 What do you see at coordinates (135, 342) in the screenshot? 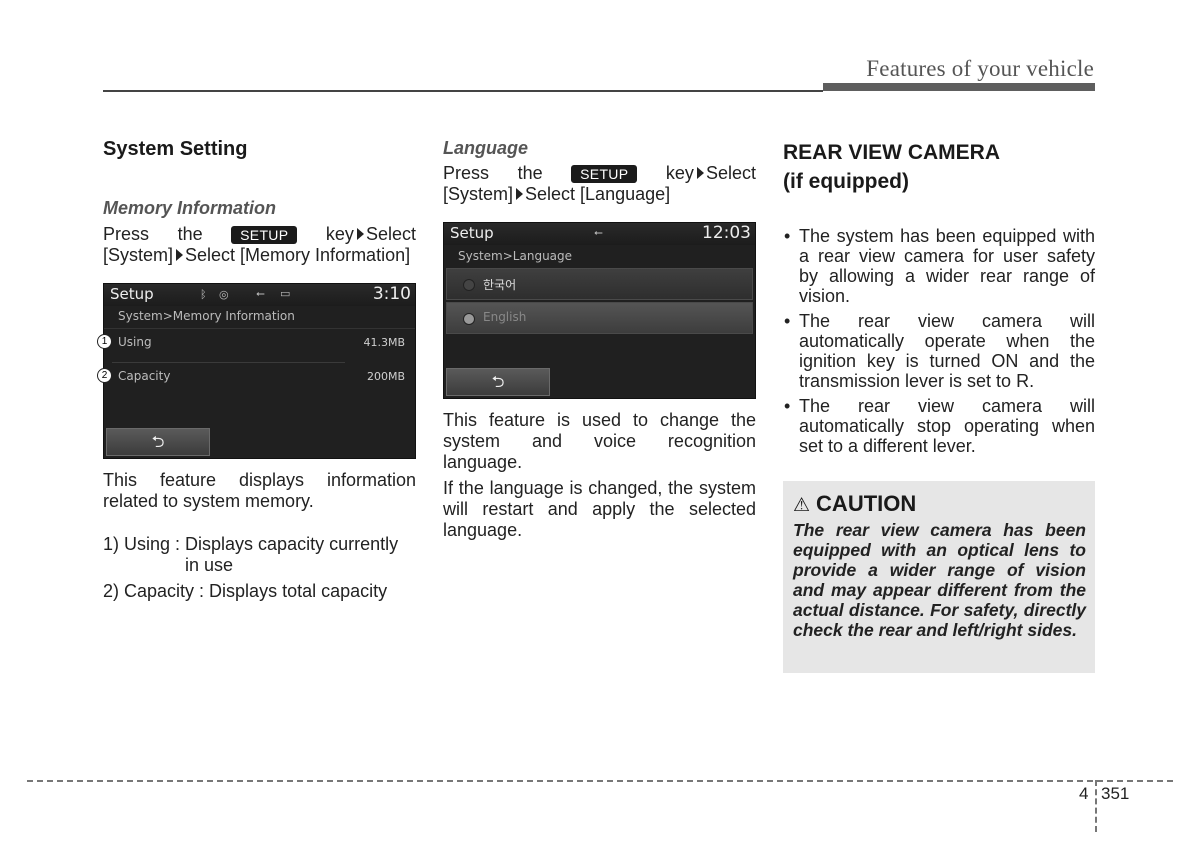
I see `row-using-label: Using` at bounding box center [135, 342].